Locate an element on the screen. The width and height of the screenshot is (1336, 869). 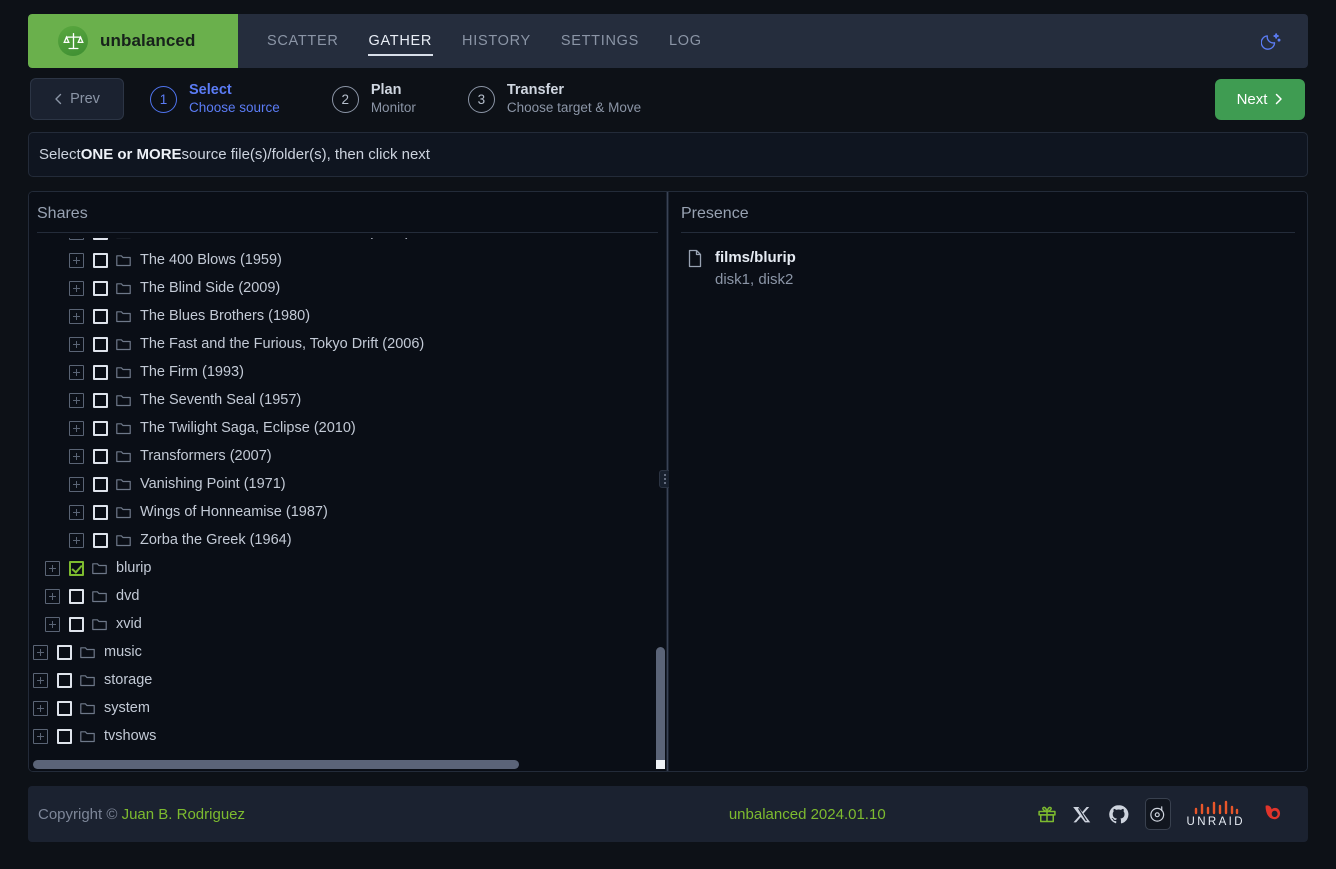
step-plan: 2 Plan Monitor is located at coordinates (373, 98).